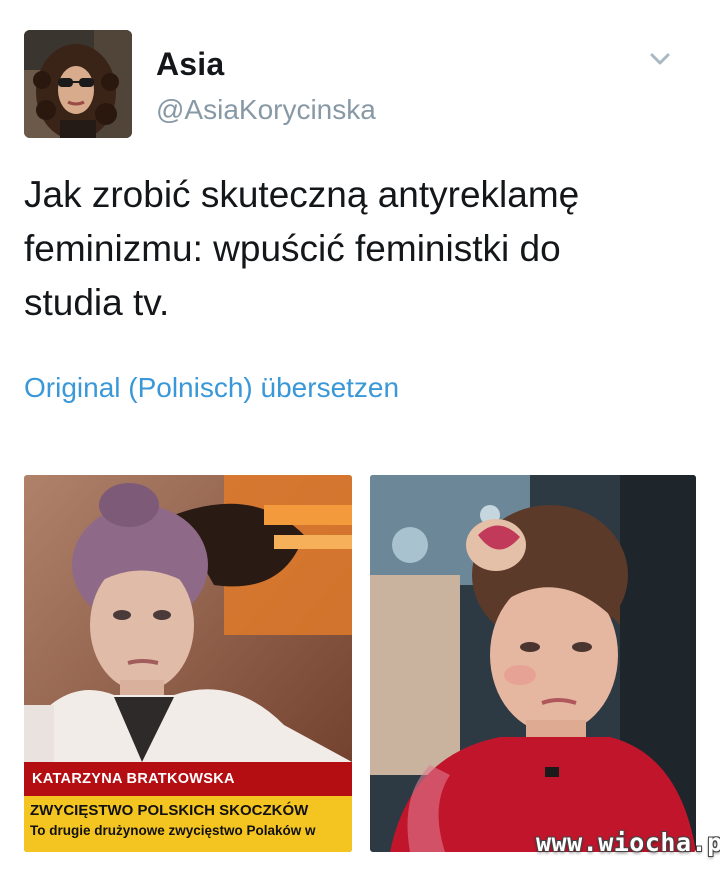 This screenshot has height=871, width=720. I want to click on author-display-name: Asia, so click(190, 64).